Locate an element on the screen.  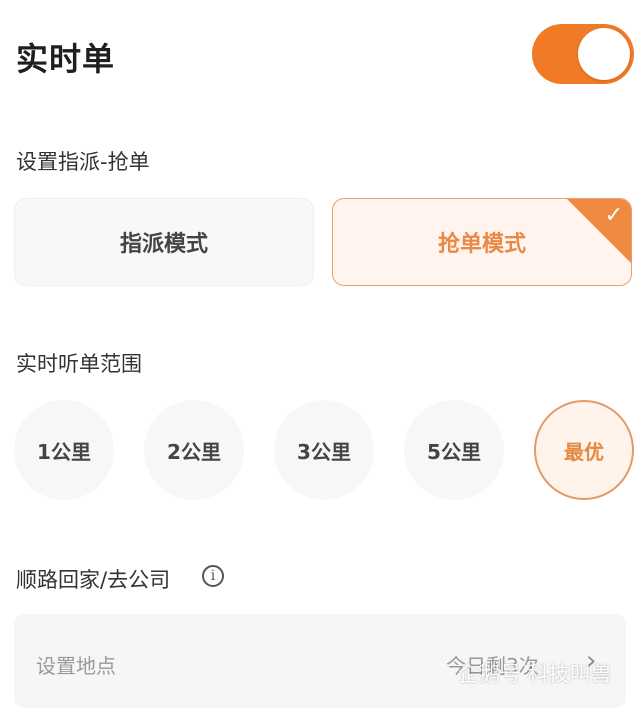
assign-mode-button: 指派模式 is located at coordinates (164, 242).